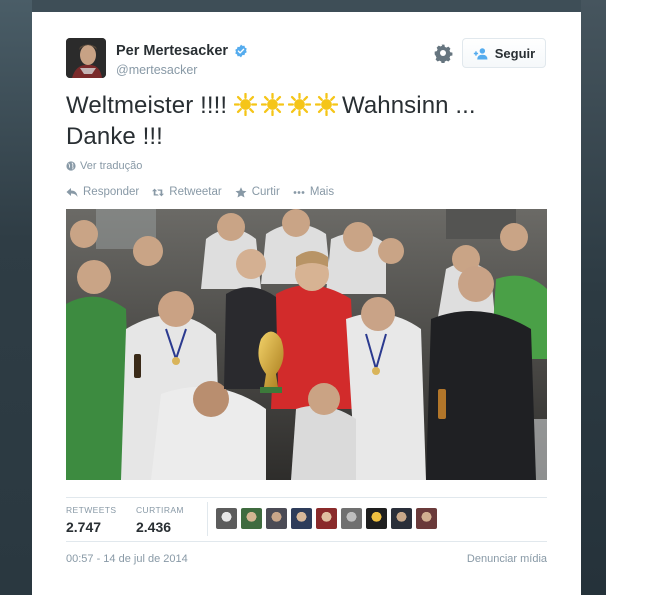 The height and width of the screenshot is (595, 660). I want to click on reply-button: Responder, so click(102, 192).